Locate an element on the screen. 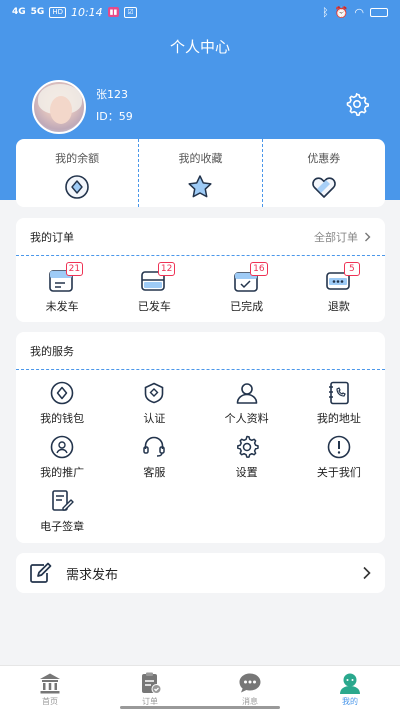  info-icon is located at coordinates (339, 447).